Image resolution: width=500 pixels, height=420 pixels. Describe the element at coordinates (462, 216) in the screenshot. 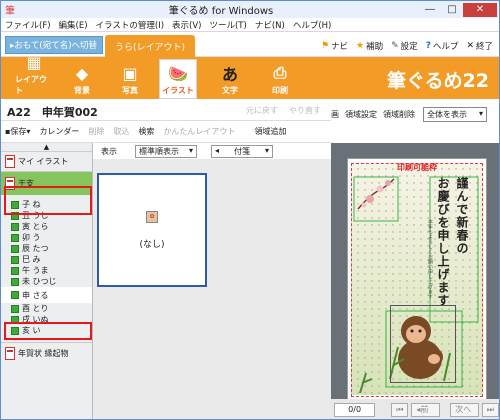

I see `greeting-col1: 謹んで新春の` at that location.